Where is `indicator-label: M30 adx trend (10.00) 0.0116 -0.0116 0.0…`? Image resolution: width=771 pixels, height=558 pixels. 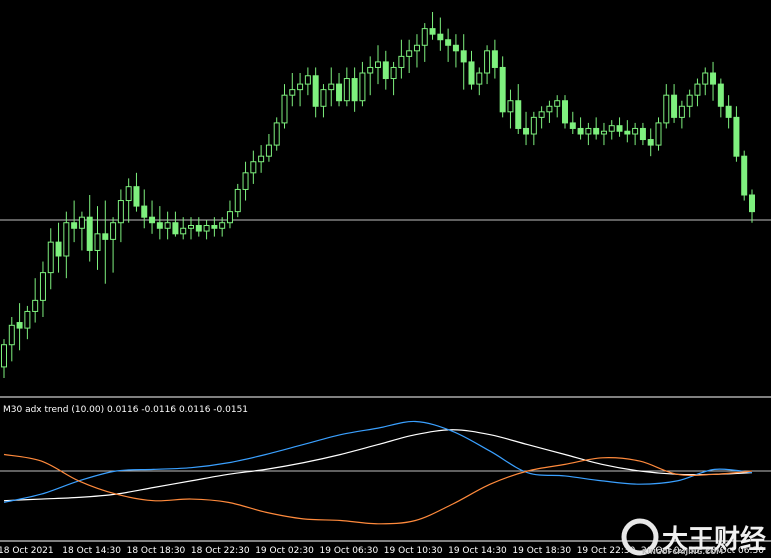
indicator-label: M30 adx trend (10.00) 0.0116 -0.0116 0.0… is located at coordinates (125, 410).